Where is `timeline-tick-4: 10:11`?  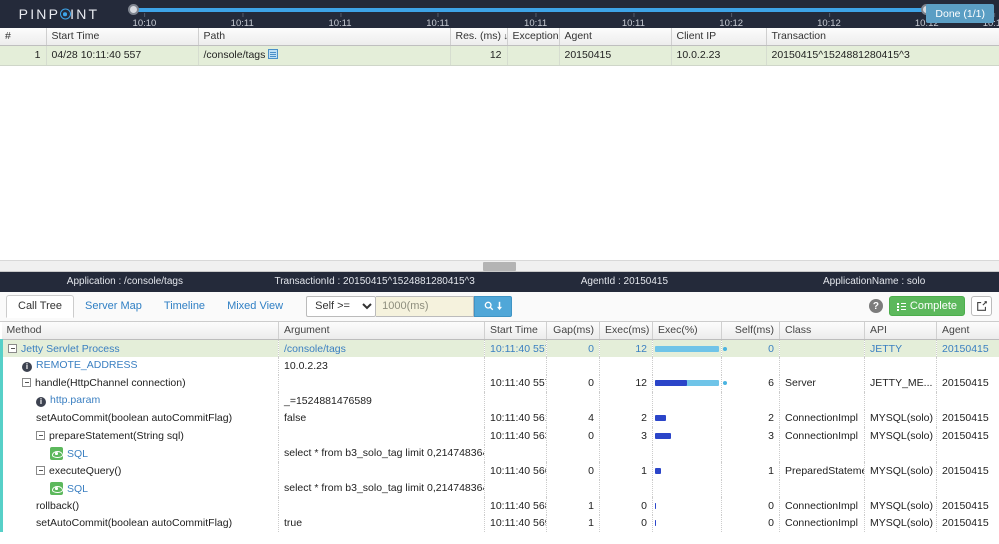 timeline-tick-4: 10:11 is located at coordinates (536, 21).